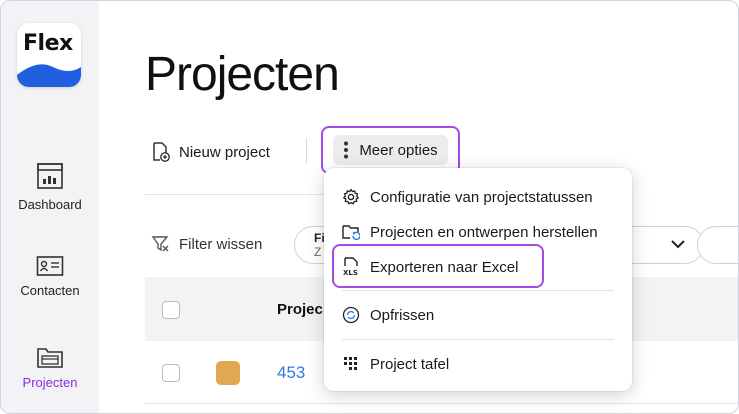  Describe the element at coordinates (235, 194) in the screenshot. I see `toolbar-separator` at that location.